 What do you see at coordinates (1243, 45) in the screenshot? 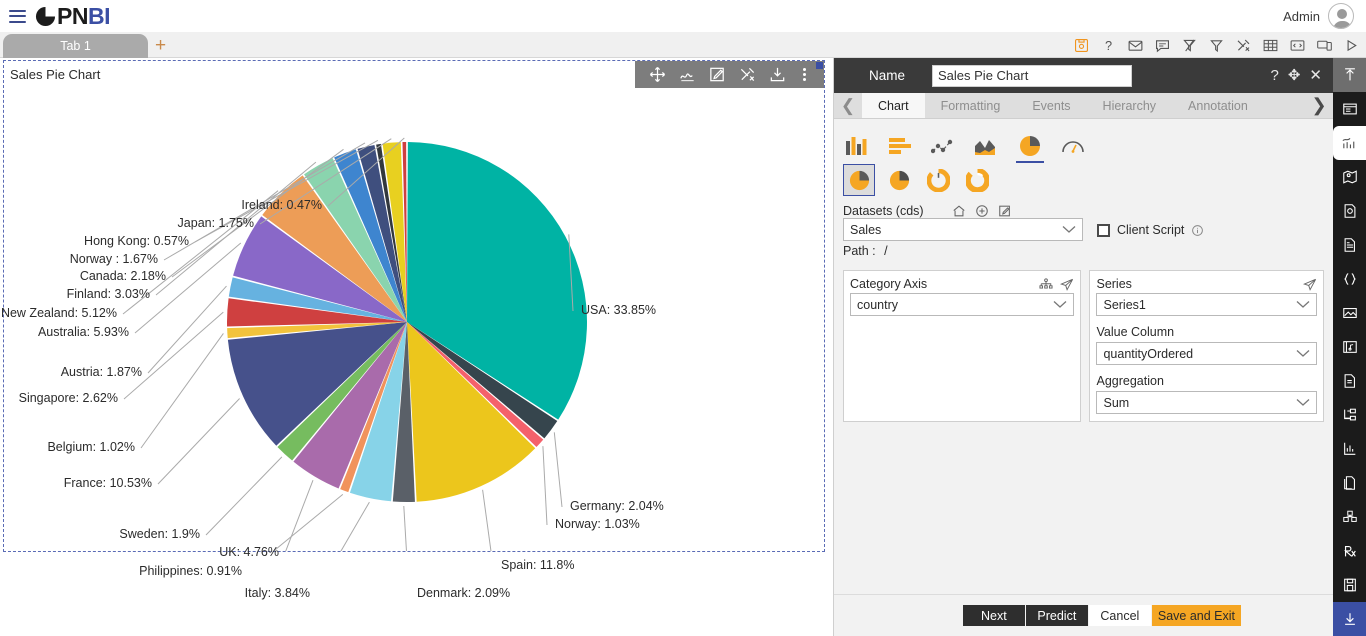
I see `tools-icon` at bounding box center [1243, 45].